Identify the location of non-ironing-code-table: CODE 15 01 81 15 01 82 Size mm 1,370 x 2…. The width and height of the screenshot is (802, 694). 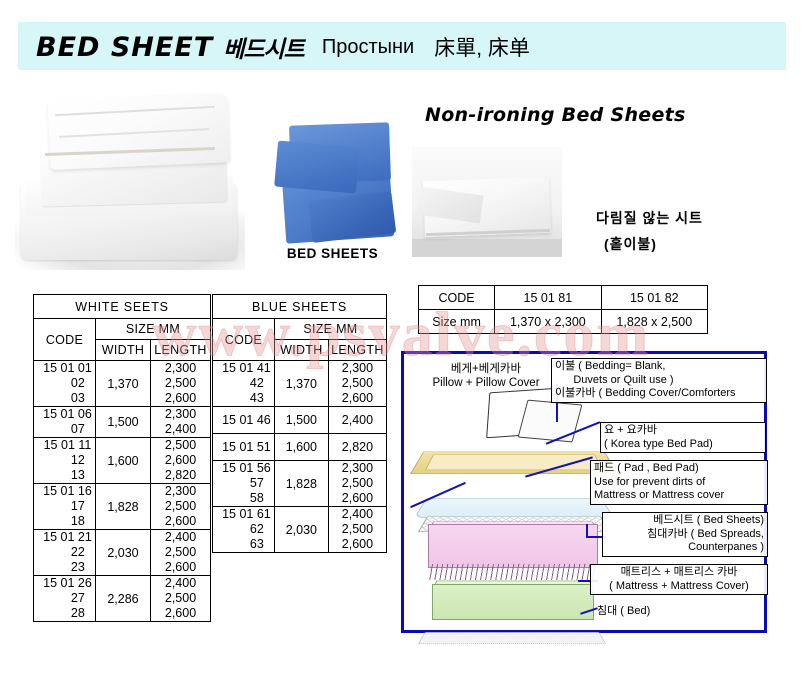
(563, 309).